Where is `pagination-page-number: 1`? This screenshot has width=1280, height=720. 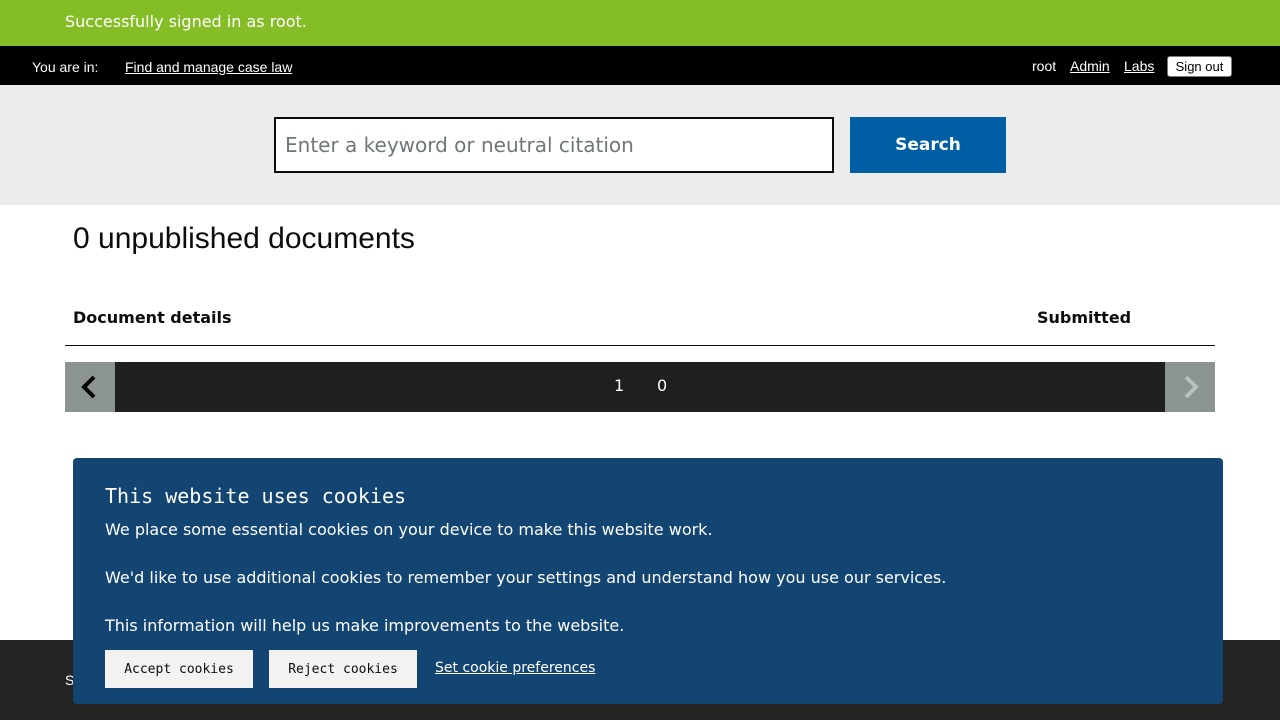
pagination-page-number: 1 is located at coordinates (619, 385).